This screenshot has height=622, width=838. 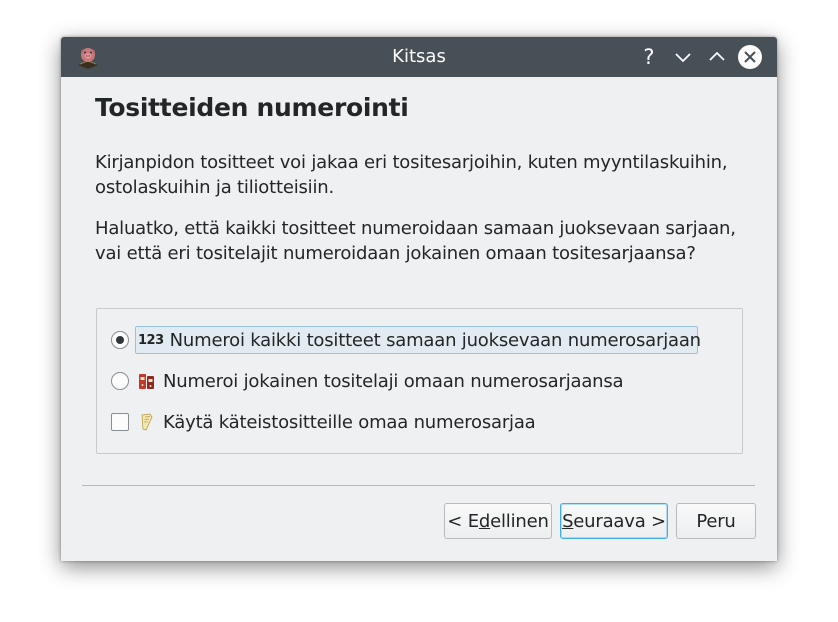 I want to click on previous-button: < Ed ellinen, so click(x=498, y=521).